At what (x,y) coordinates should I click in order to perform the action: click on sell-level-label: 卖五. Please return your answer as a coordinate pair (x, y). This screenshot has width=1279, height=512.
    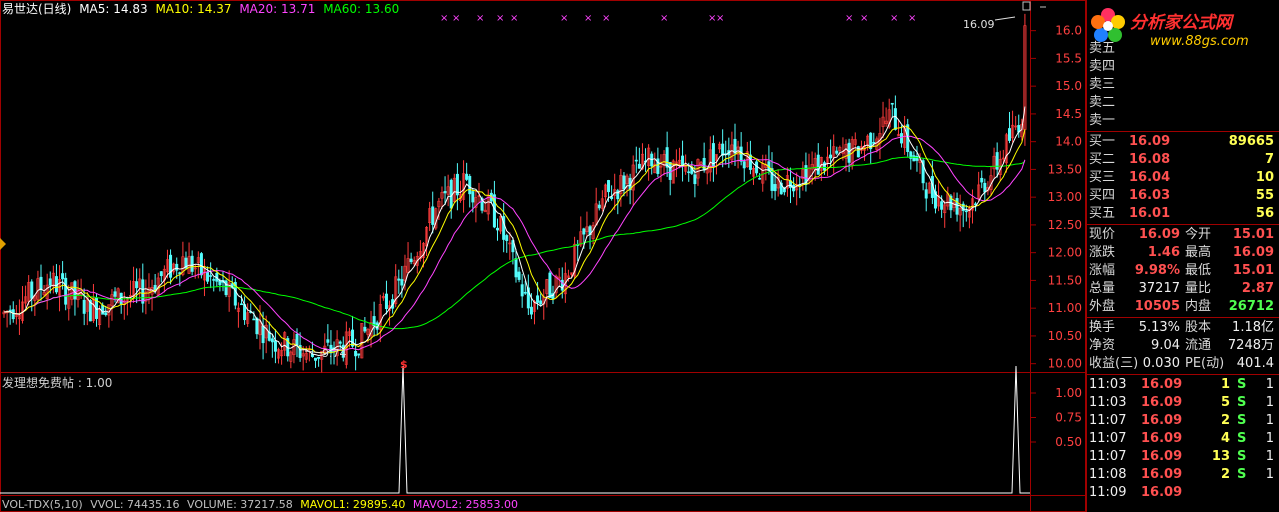
    Looking at the image, I should click on (1102, 48).